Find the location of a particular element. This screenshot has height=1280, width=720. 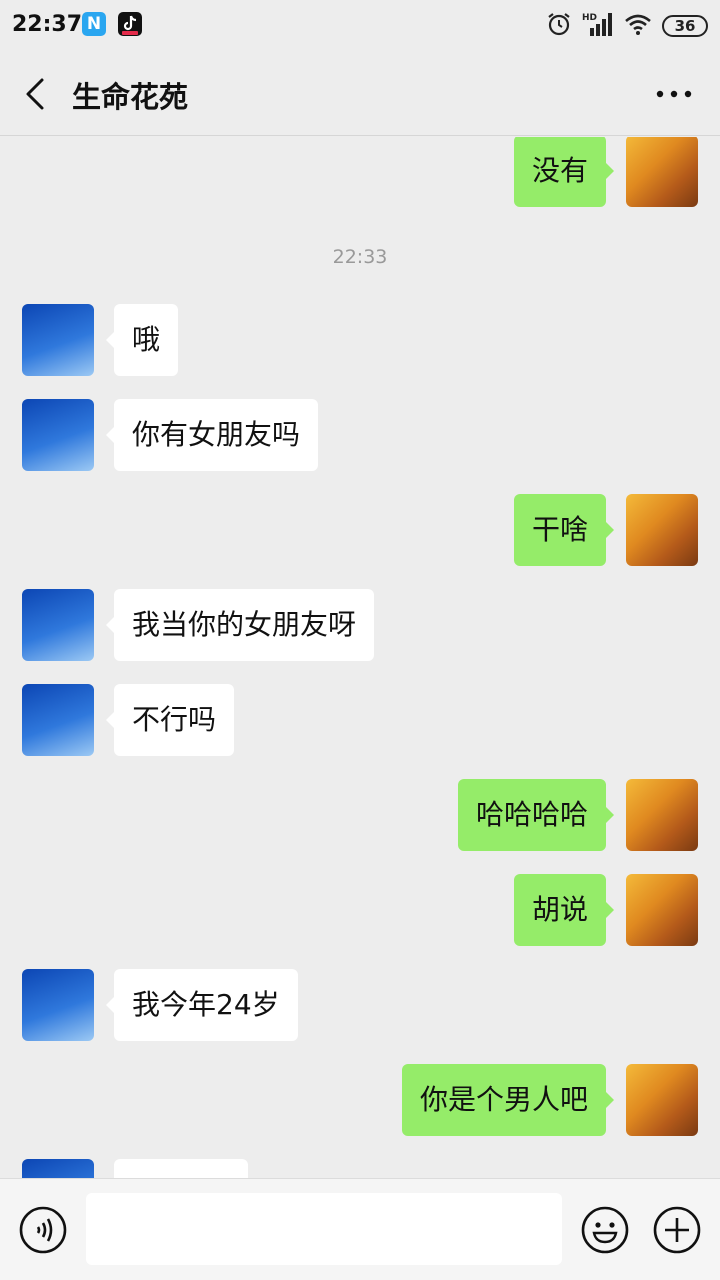

plus-icon is located at coordinates (677, 1230).